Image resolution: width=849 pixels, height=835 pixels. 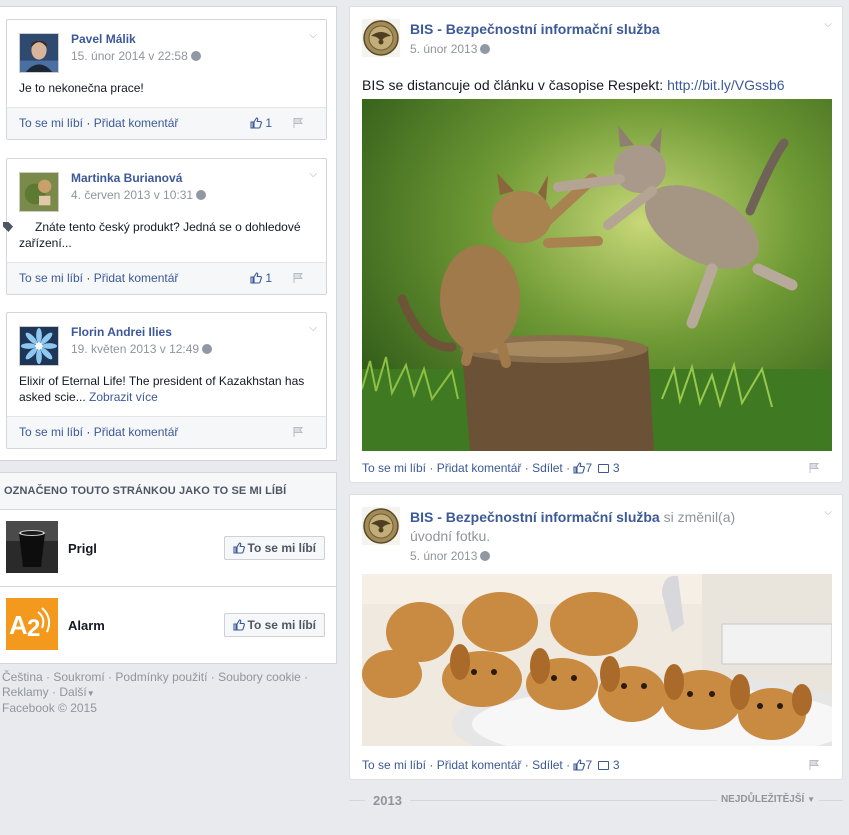 I want to click on post-date: 19. květen 2013 v 12:49, so click(x=142, y=349).